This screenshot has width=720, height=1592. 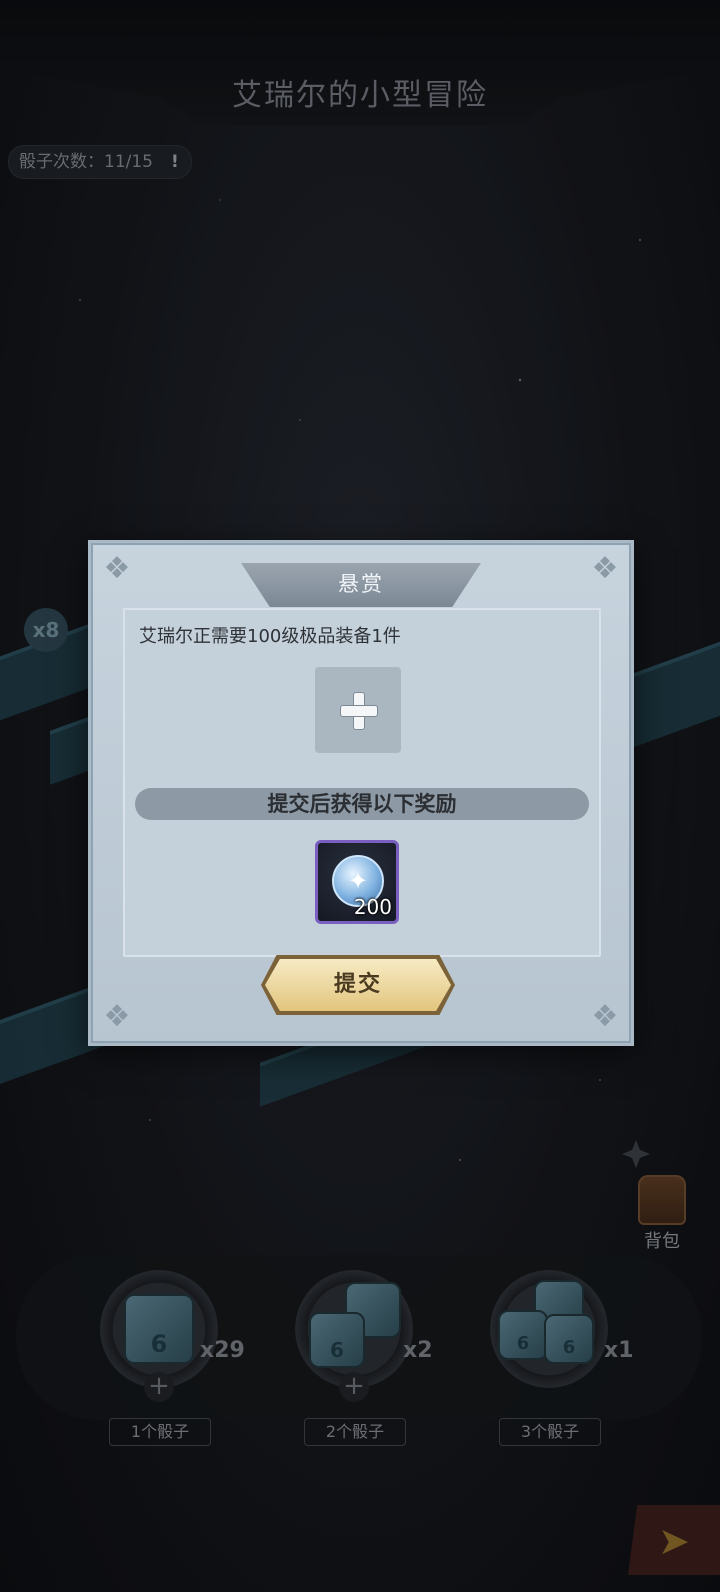 I want to click on dialog-title: 悬赏, so click(x=361, y=585).